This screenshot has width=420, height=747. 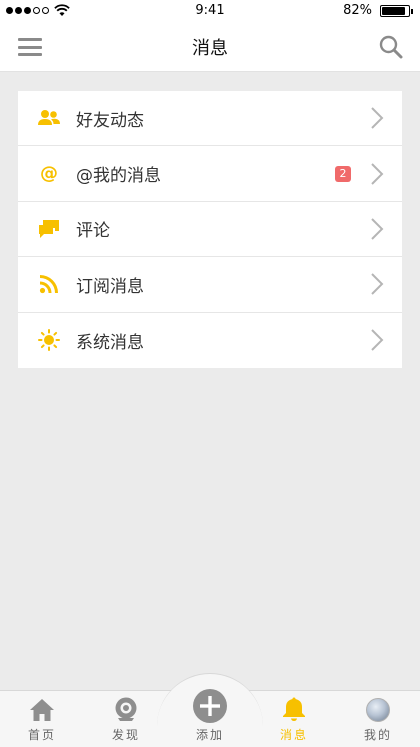 I want to click on tab-messages: 消息, so click(x=294, y=721).